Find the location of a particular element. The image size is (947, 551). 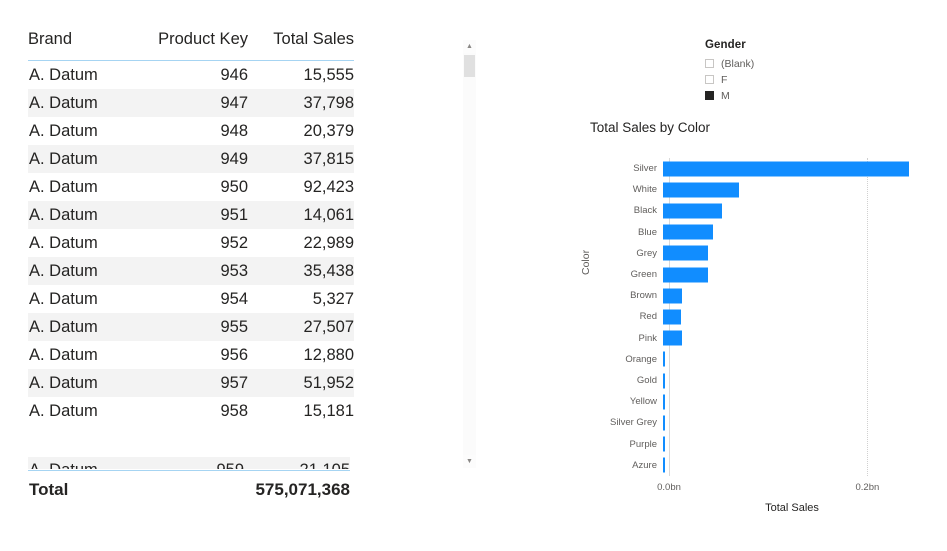

chart-category-row: Green is located at coordinates (750, 274).